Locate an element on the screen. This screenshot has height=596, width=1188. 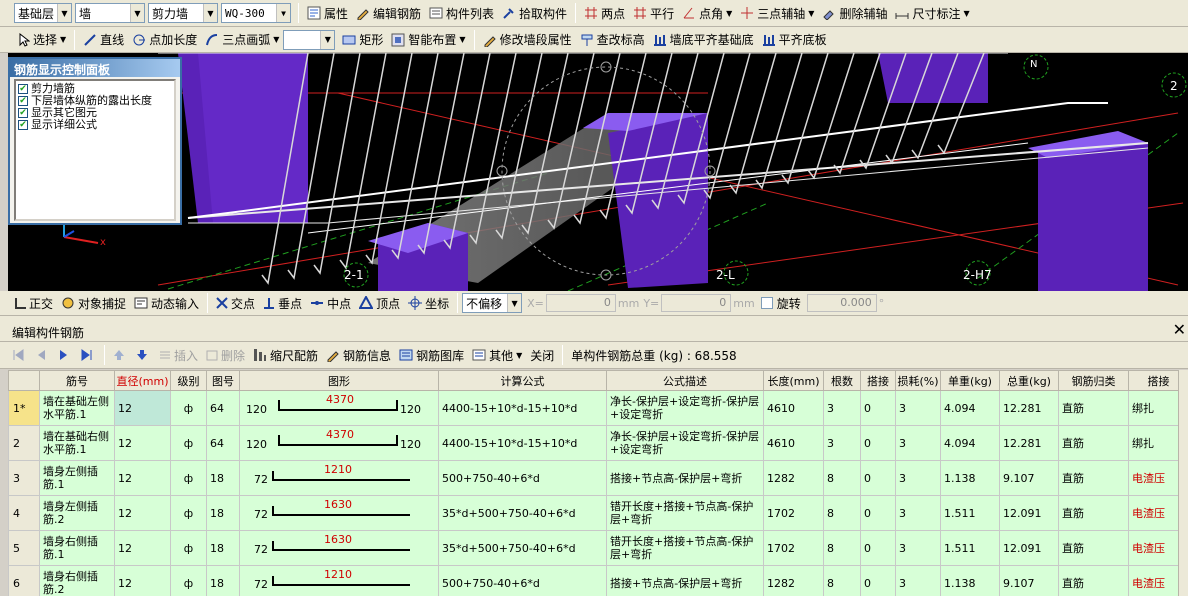
close-editor-button: 关闭 is located at coordinates (542, 355).